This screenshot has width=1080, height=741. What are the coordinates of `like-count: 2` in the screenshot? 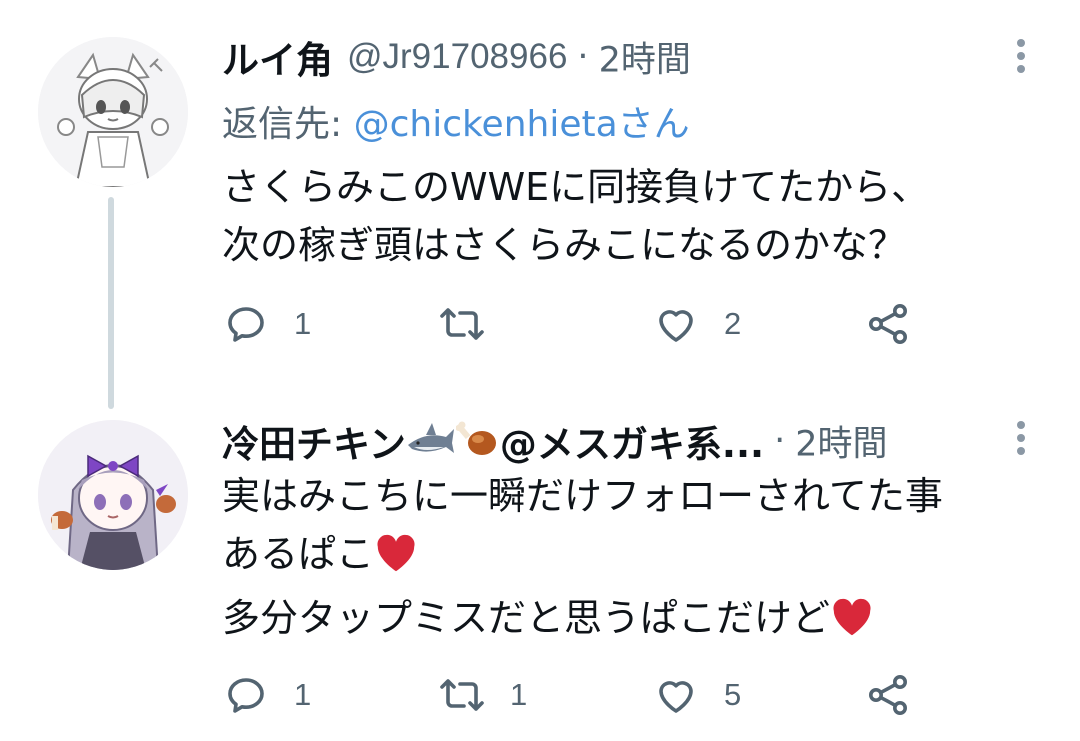 It's located at (733, 323).